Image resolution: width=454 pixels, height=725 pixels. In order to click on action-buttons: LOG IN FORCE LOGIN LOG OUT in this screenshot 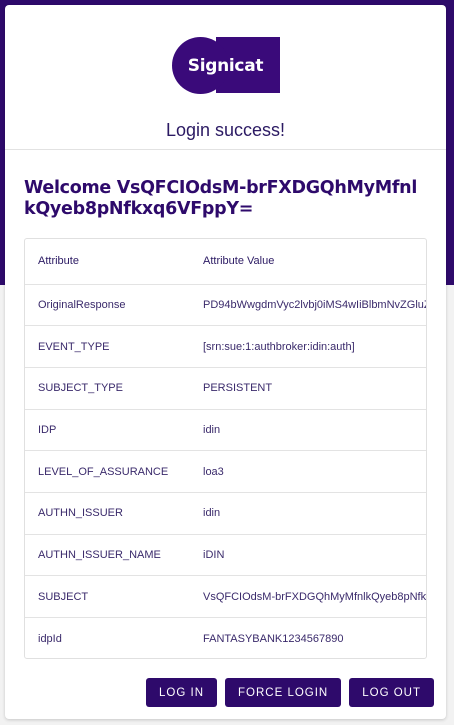, I will do `click(290, 692)`.